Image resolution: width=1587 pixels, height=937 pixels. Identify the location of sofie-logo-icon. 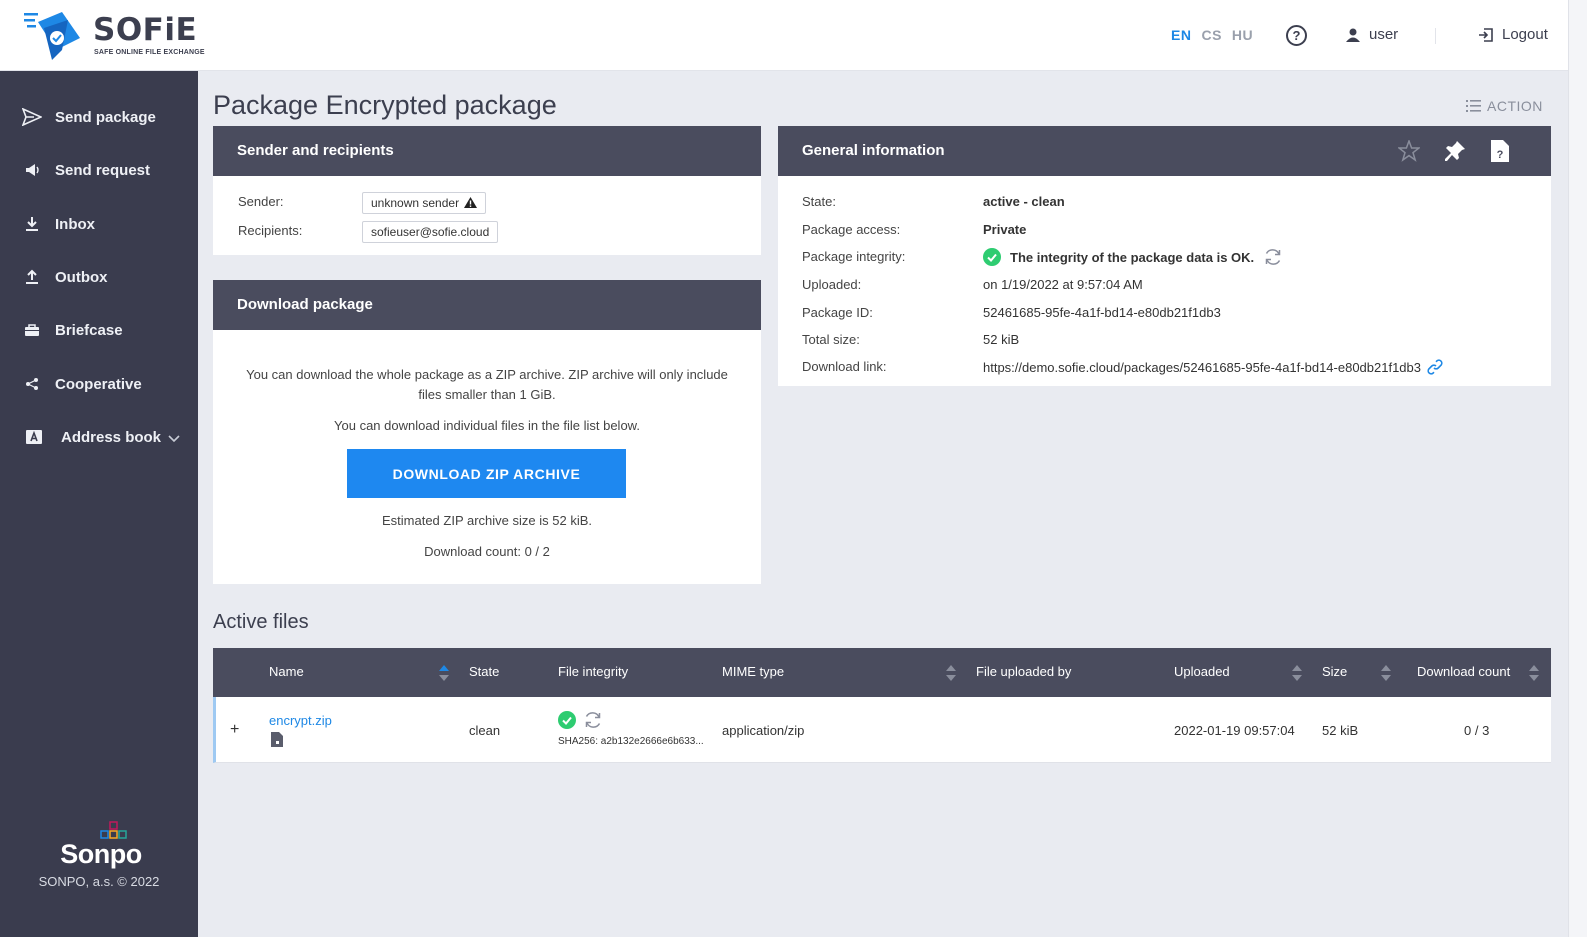
(52, 36).